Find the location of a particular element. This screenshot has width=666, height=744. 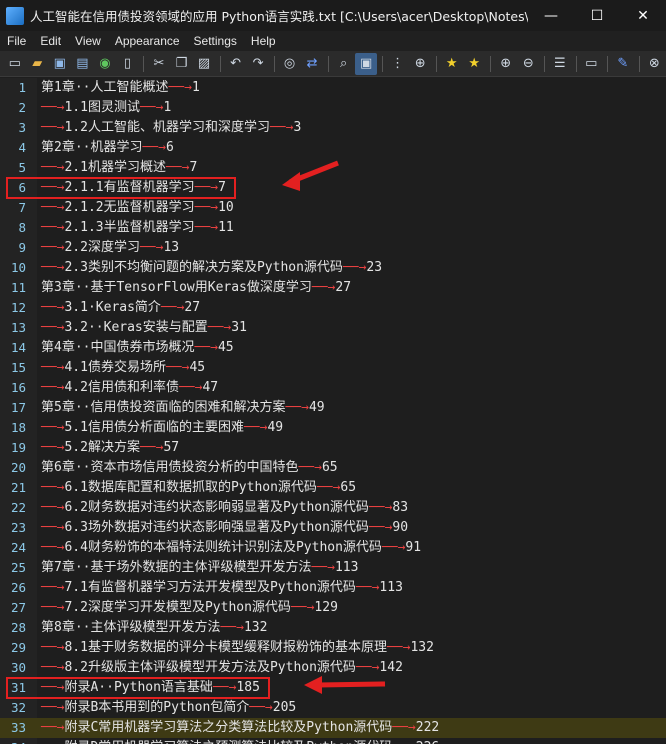

menu-help: Help is located at coordinates (263, 41).